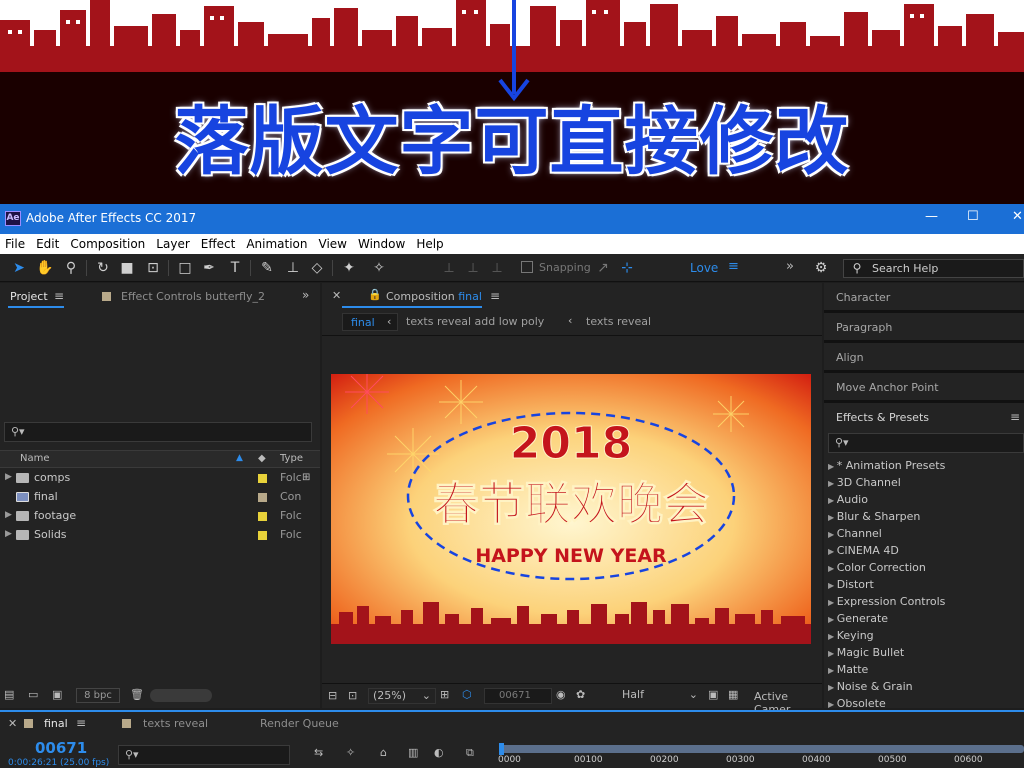  What do you see at coordinates (973, 216) in the screenshot?
I see `maximize-button: ☐` at bounding box center [973, 216].